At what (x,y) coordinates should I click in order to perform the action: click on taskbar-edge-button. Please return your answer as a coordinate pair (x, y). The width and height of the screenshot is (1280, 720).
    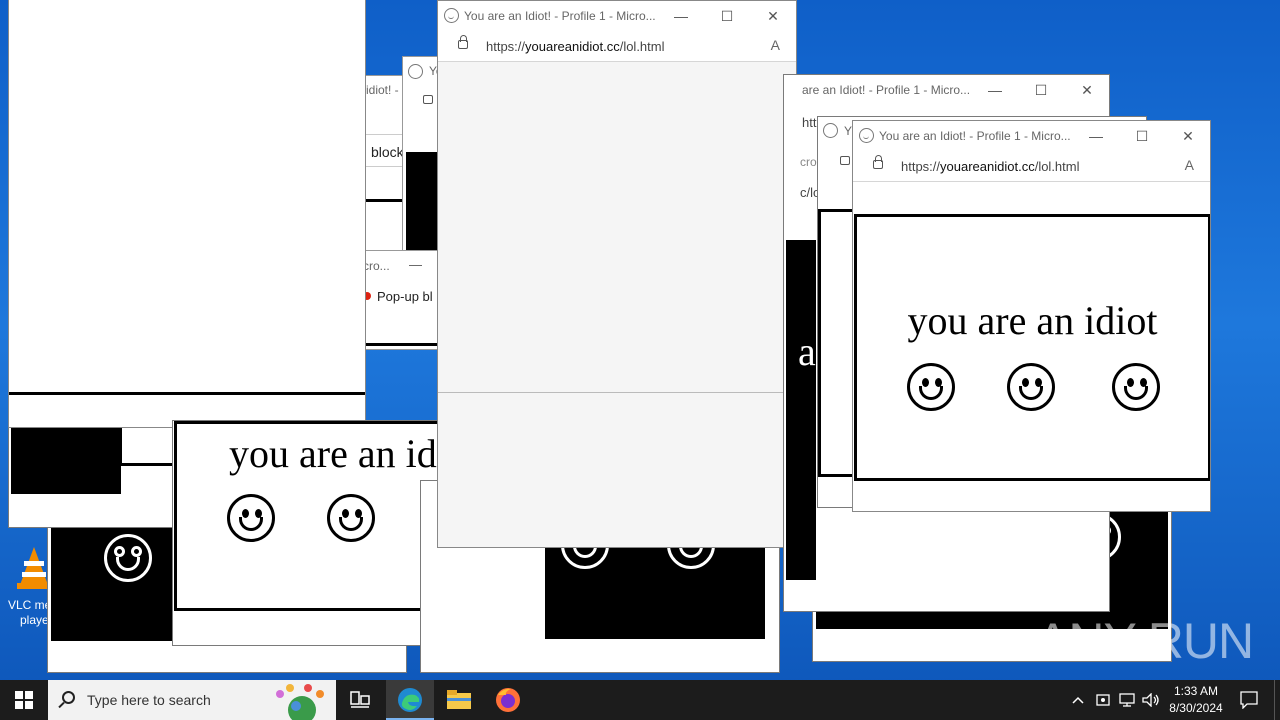
    Looking at the image, I should click on (410, 700).